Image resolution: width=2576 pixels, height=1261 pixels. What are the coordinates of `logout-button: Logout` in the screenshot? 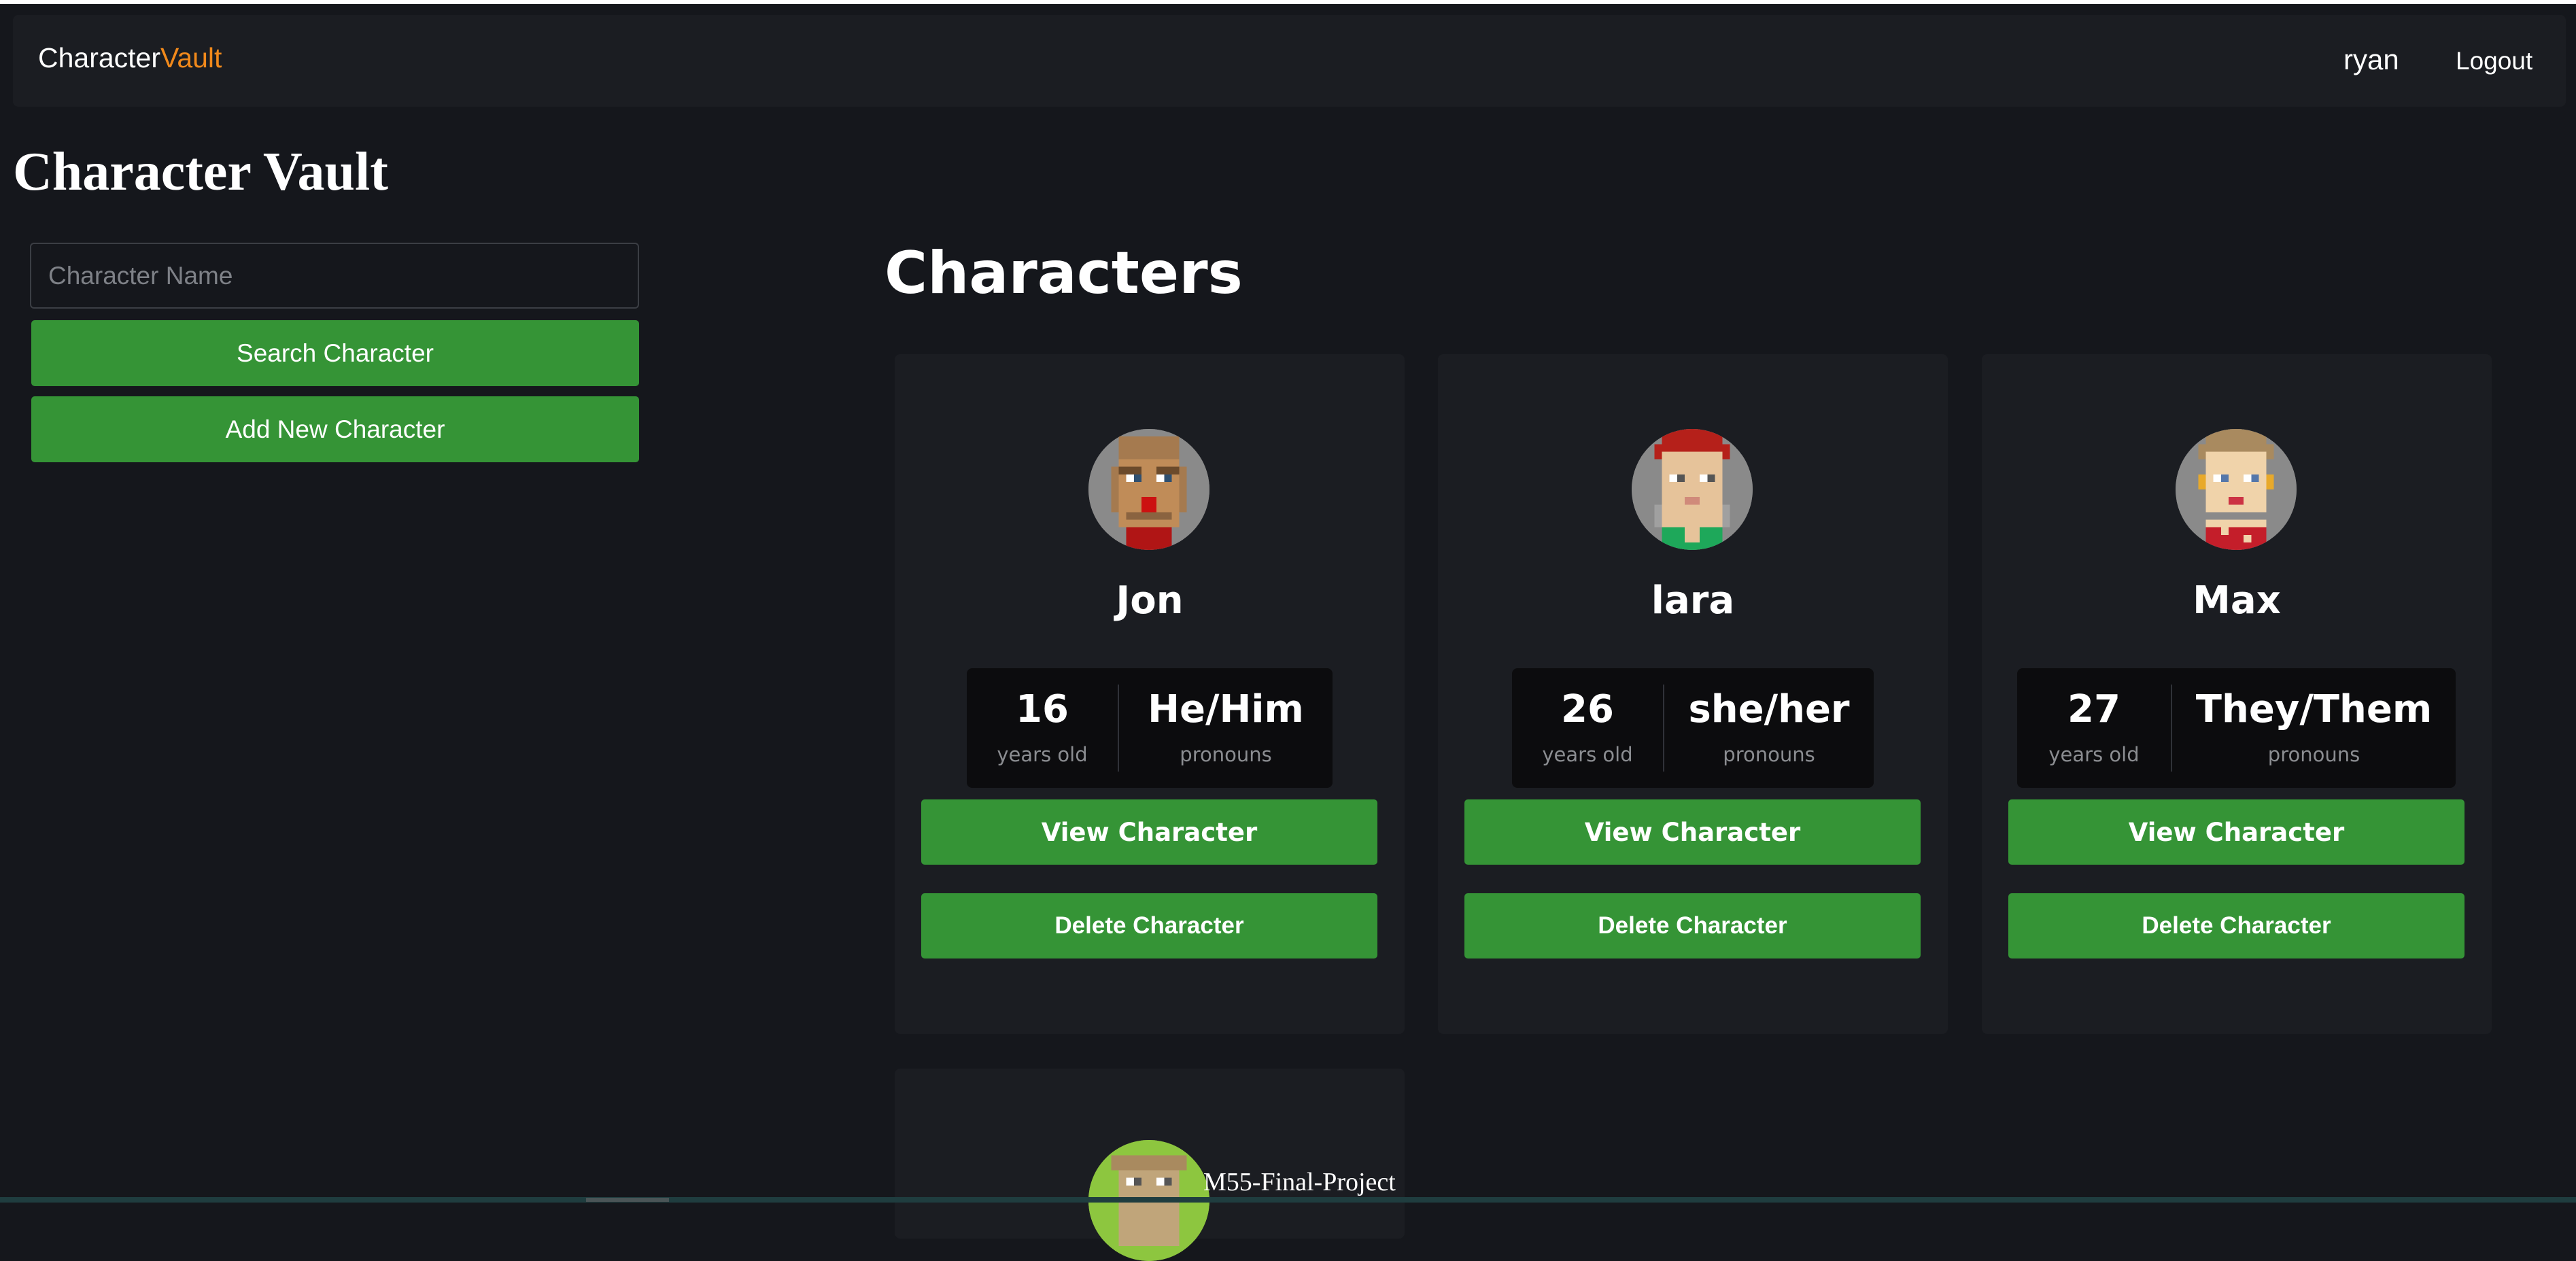 It's located at (2494, 61).